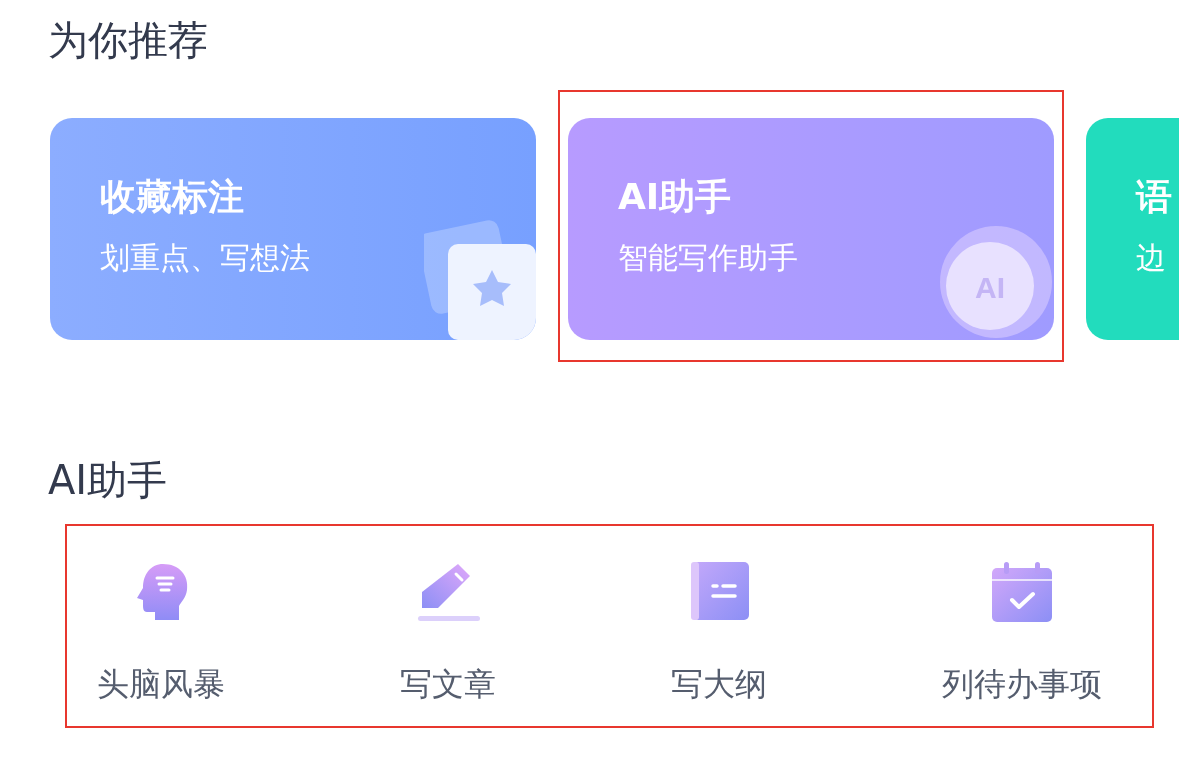 The image size is (1179, 768). I want to click on tool-label: 头脑风暴, so click(161, 684).